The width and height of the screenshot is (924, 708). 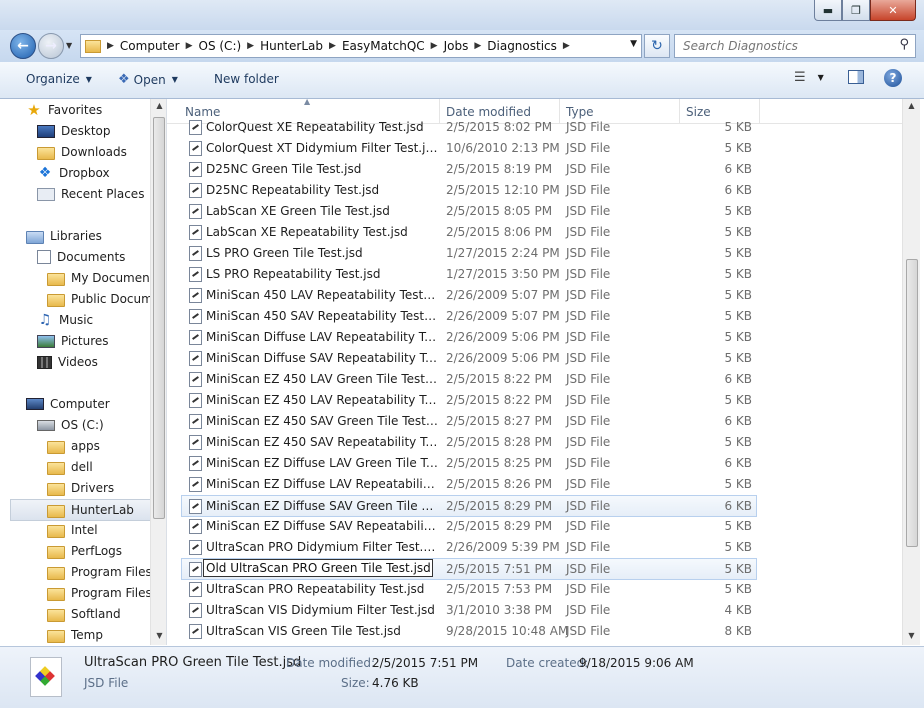 What do you see at coordinates (318, 568) in the screenshot?
I see `rename-input` at bounding box center [318, 568].